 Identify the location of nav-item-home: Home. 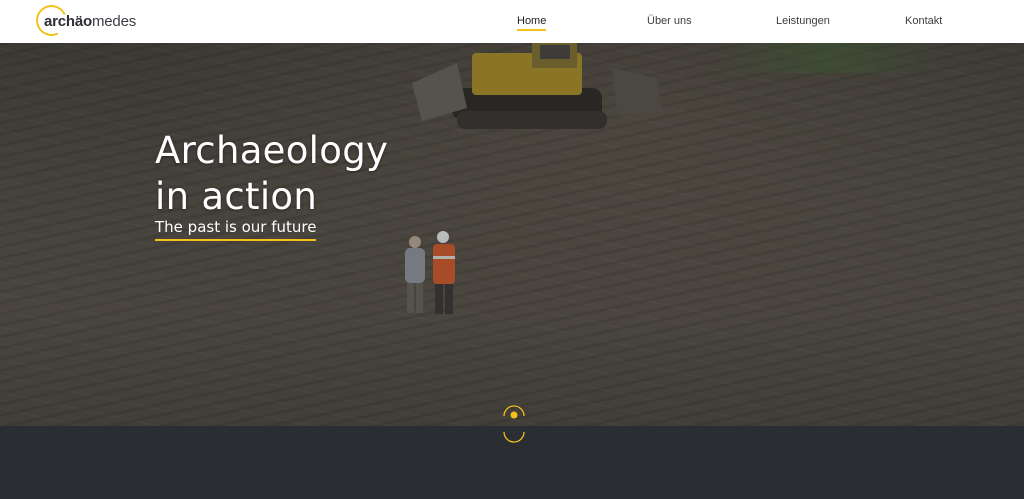
(532, 23).